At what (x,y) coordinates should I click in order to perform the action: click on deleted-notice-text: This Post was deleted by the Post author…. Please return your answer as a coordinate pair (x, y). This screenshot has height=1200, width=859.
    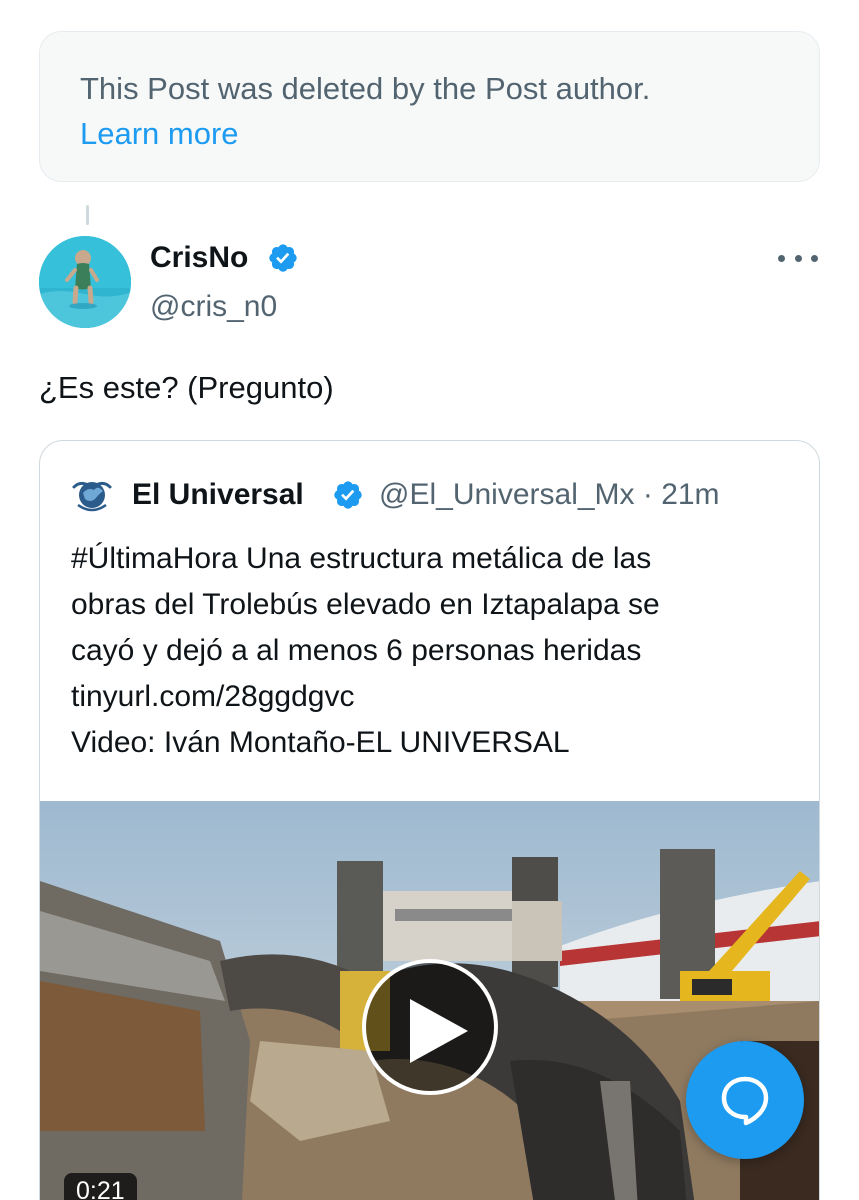
    Looking at the image, I should click on (365, 88).